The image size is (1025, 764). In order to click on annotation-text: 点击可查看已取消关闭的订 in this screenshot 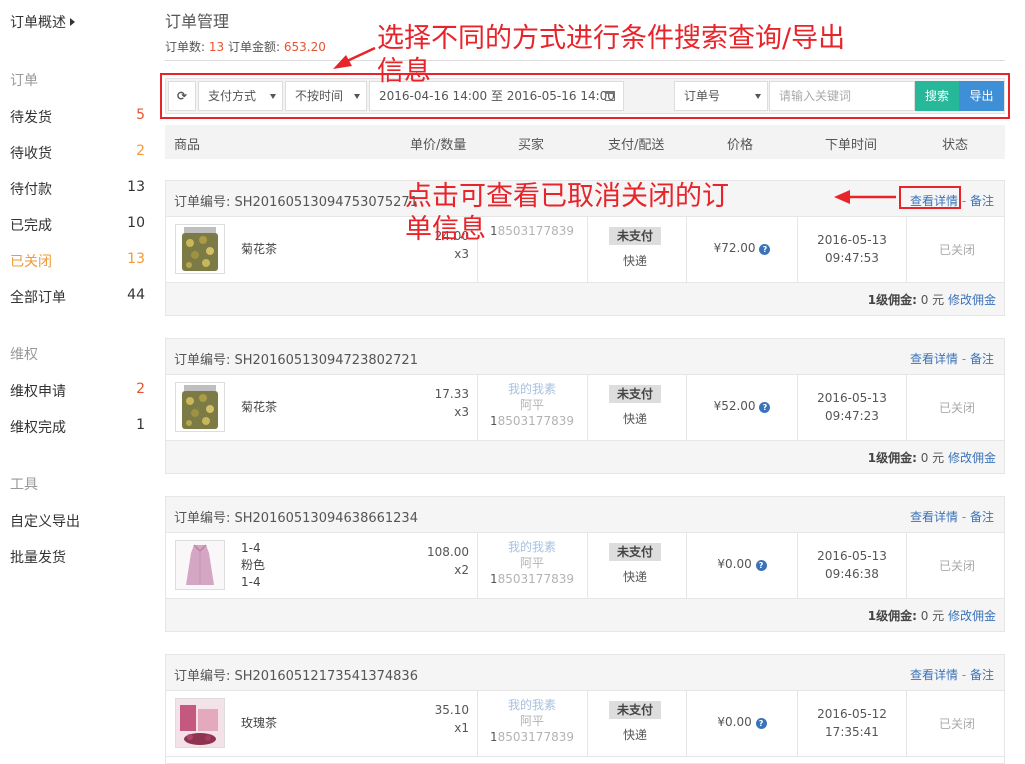, I will do `click(567, 196)`.